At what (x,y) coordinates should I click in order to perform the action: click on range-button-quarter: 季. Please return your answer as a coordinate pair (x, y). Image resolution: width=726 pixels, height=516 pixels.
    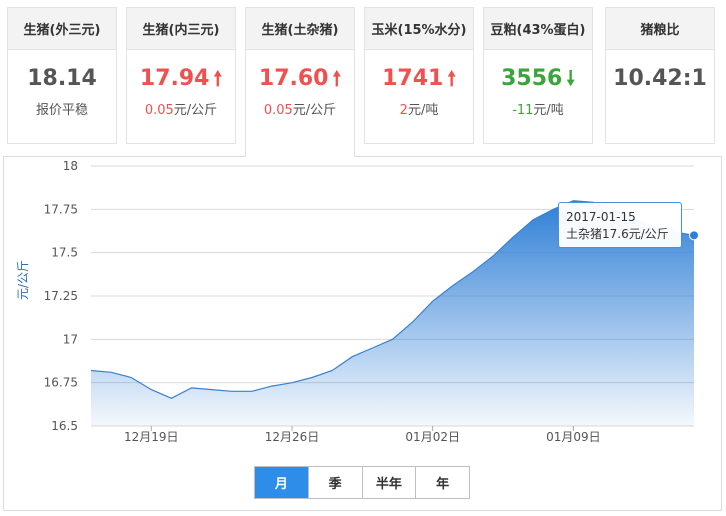
    Looking at the image, I should click on (335, 482).